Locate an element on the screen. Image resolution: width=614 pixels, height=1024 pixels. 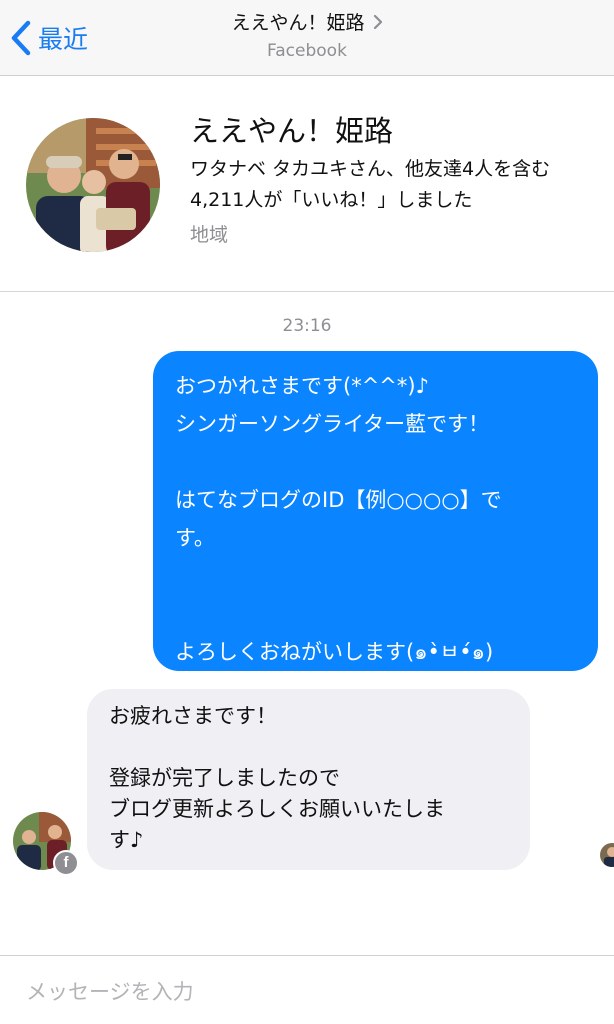
nav-title-block: ええやん！姫路 Facebook is located at coordinates (307, 34).